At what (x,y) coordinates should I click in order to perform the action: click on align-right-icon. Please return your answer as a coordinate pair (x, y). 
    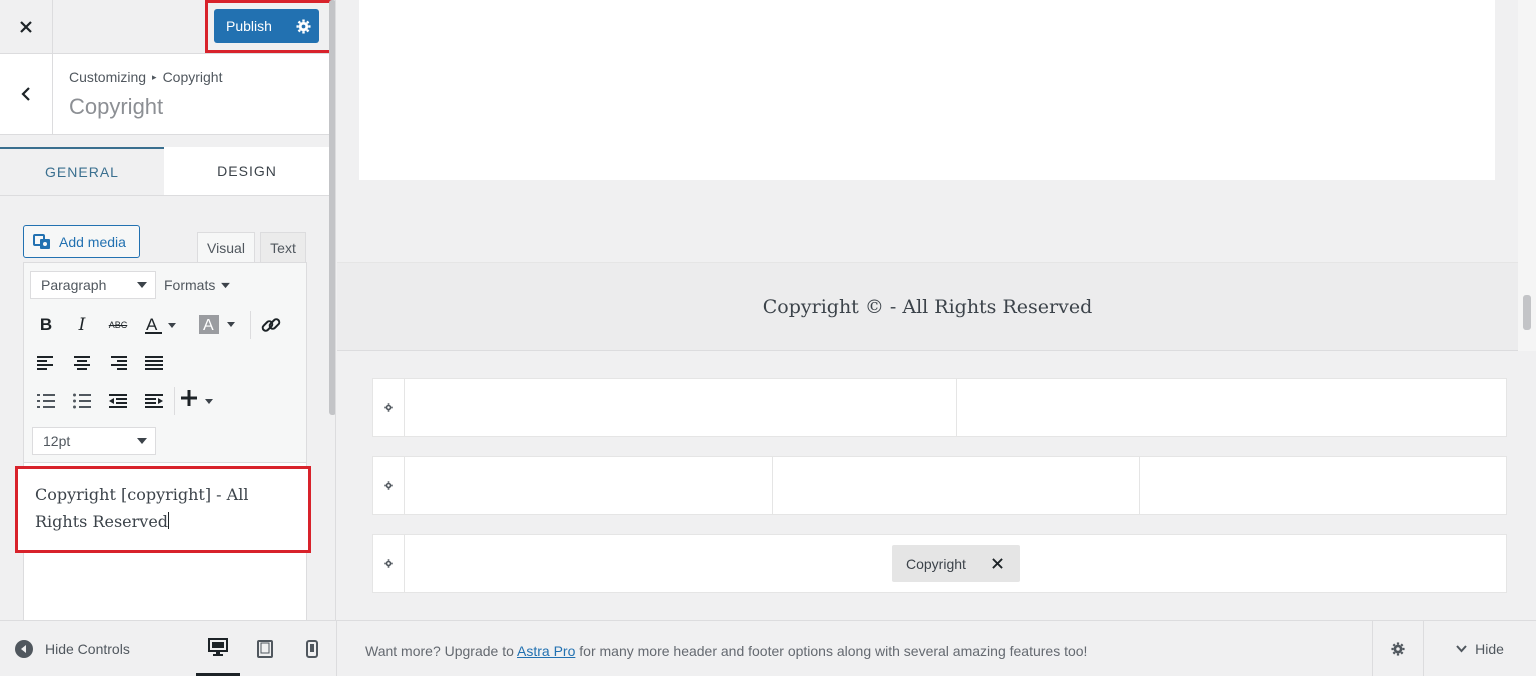
    Looking at the image, I should click on (119, 363).